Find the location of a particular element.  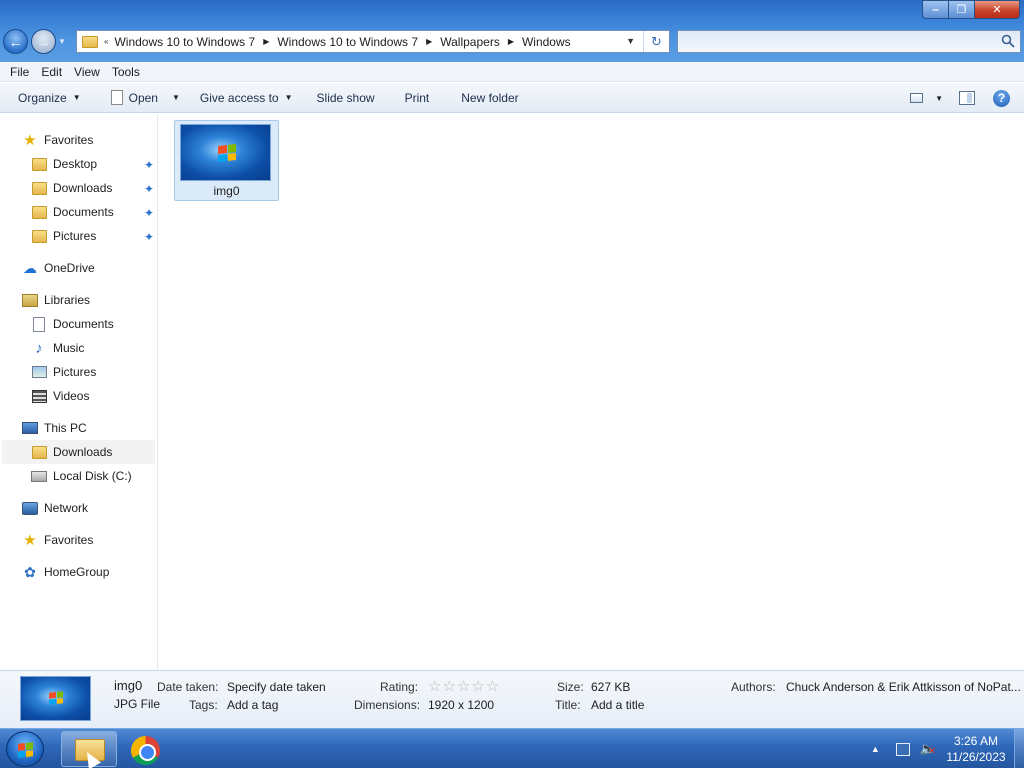

rating-label: Rating: is located at coordinates (399, 687).